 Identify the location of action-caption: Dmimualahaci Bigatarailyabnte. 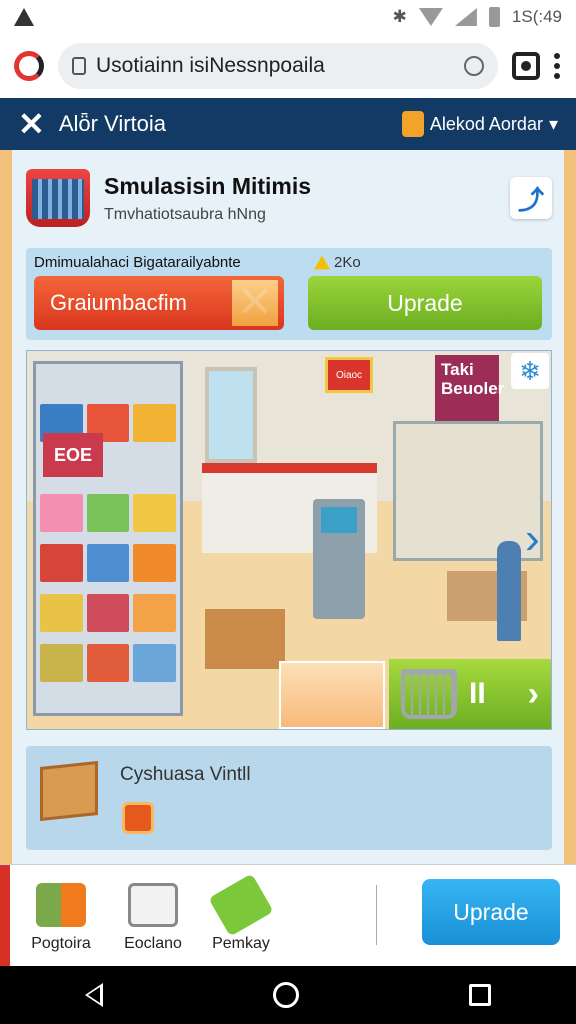
(137, 262).